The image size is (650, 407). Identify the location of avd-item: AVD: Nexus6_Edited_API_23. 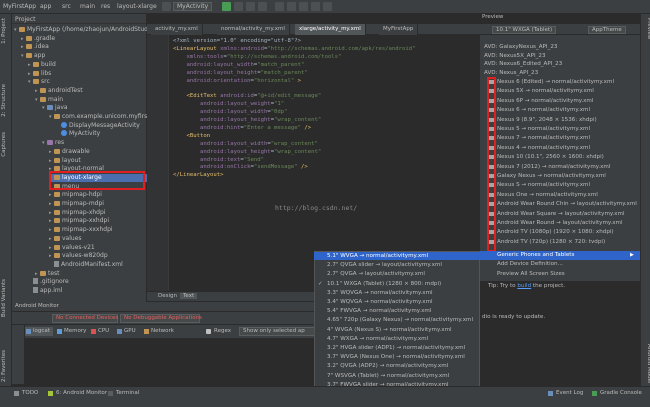
(523, 64).